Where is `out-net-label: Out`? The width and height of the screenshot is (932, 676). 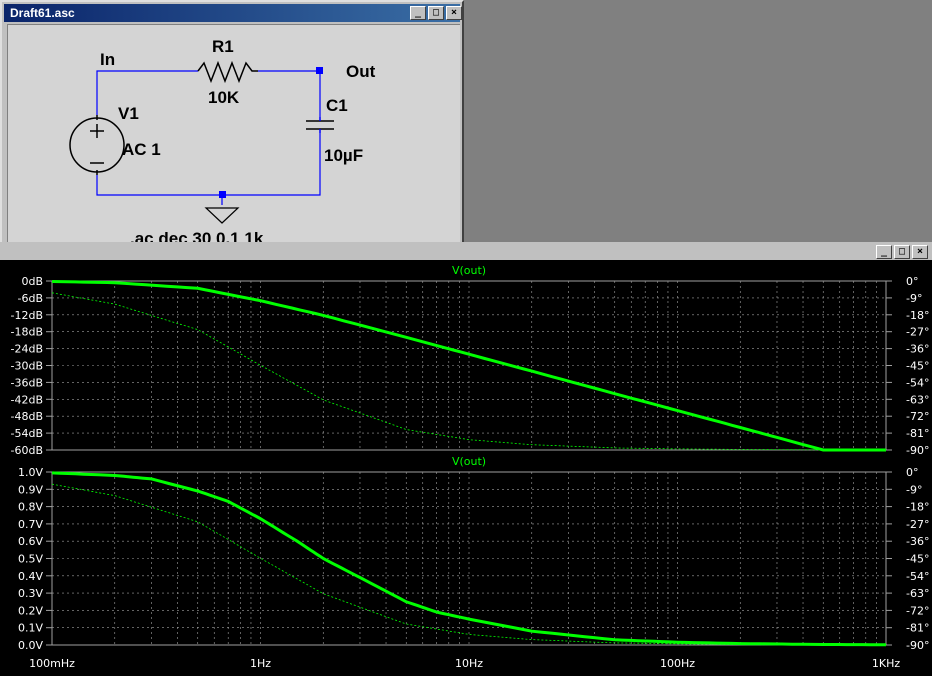 out-net-label: Out is located at coordinates (361, 71).